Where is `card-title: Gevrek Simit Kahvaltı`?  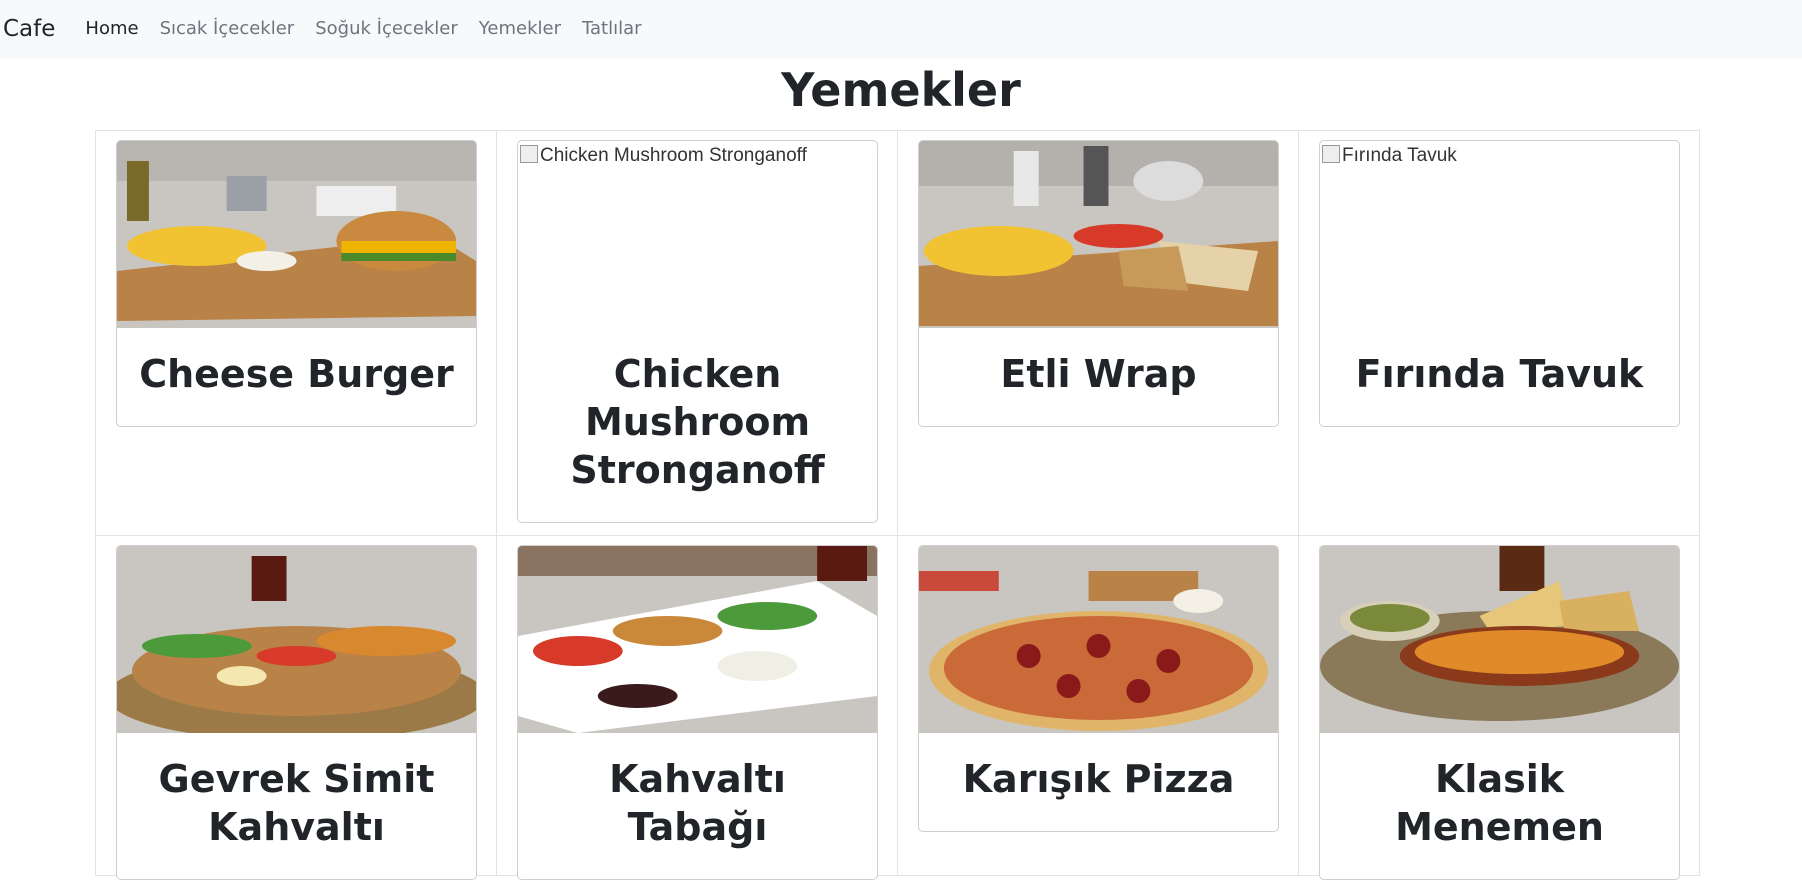 card-title: Gevrek Simit Kahvaltı is located at coordinates (296, 803).